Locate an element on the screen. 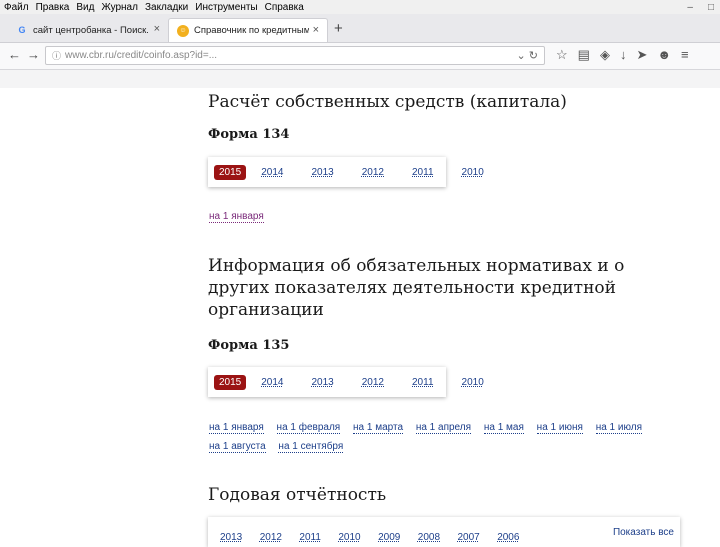 The height and width of the screenshot is (547, 720). year-link: 2008 is located at coordinates (429, 537).